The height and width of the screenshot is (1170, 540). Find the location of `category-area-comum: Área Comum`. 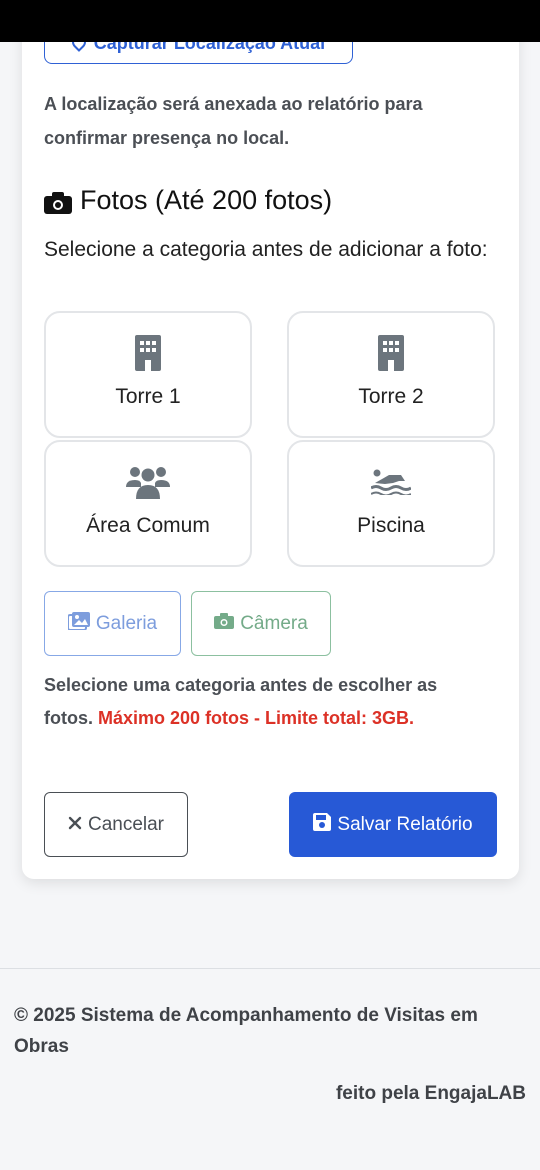

category-area-comum: Área Comum is located at coordinates (148, 503).